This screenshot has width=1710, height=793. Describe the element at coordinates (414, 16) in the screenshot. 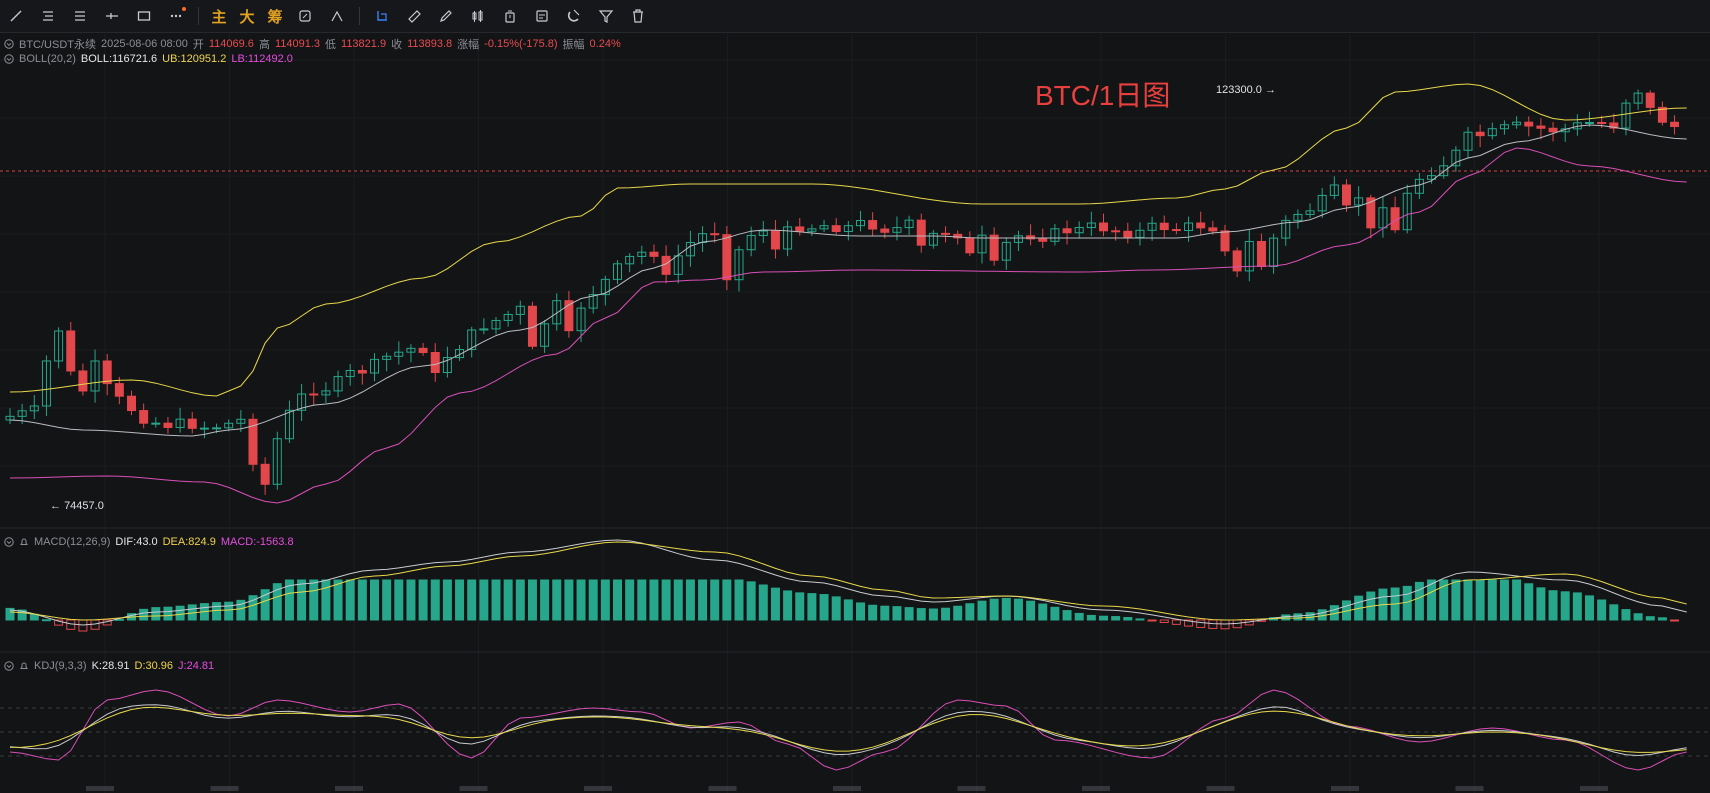

I see `ruler-icon` at that location.